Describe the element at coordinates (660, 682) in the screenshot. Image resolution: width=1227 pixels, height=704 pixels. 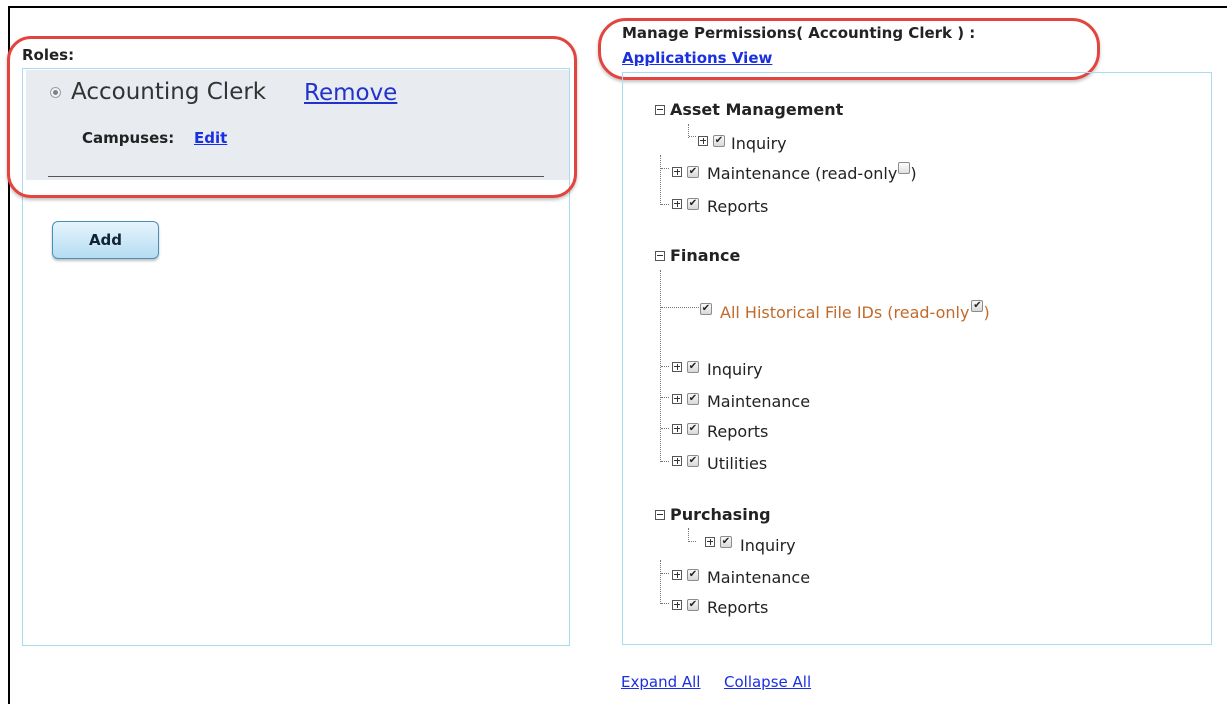
I see `expand-all-link: Expand All` at that location.